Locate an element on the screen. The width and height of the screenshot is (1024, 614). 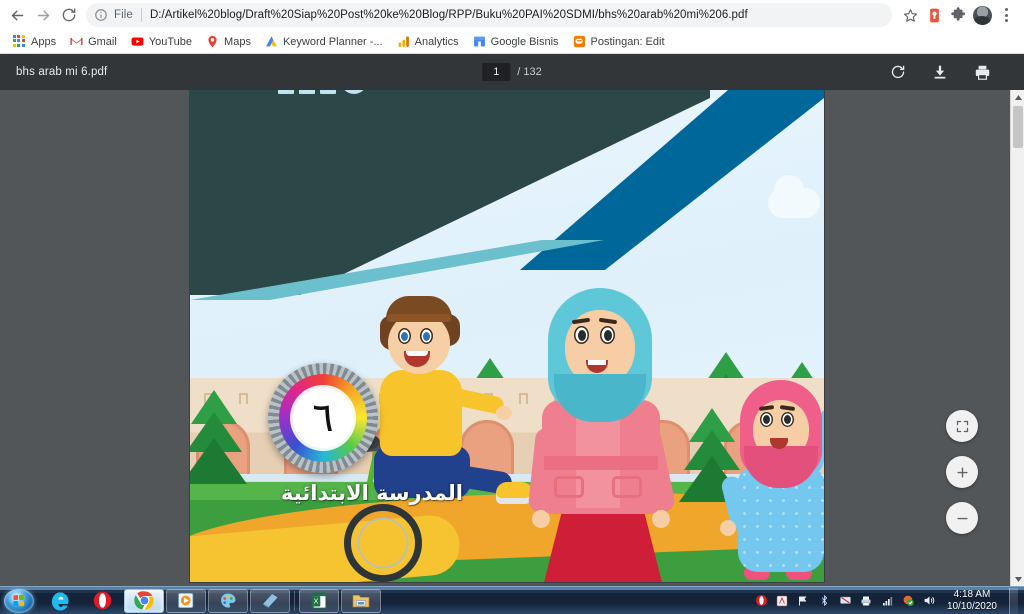
bookmark-youtube: YouTube is located at coordinates (161, 41).